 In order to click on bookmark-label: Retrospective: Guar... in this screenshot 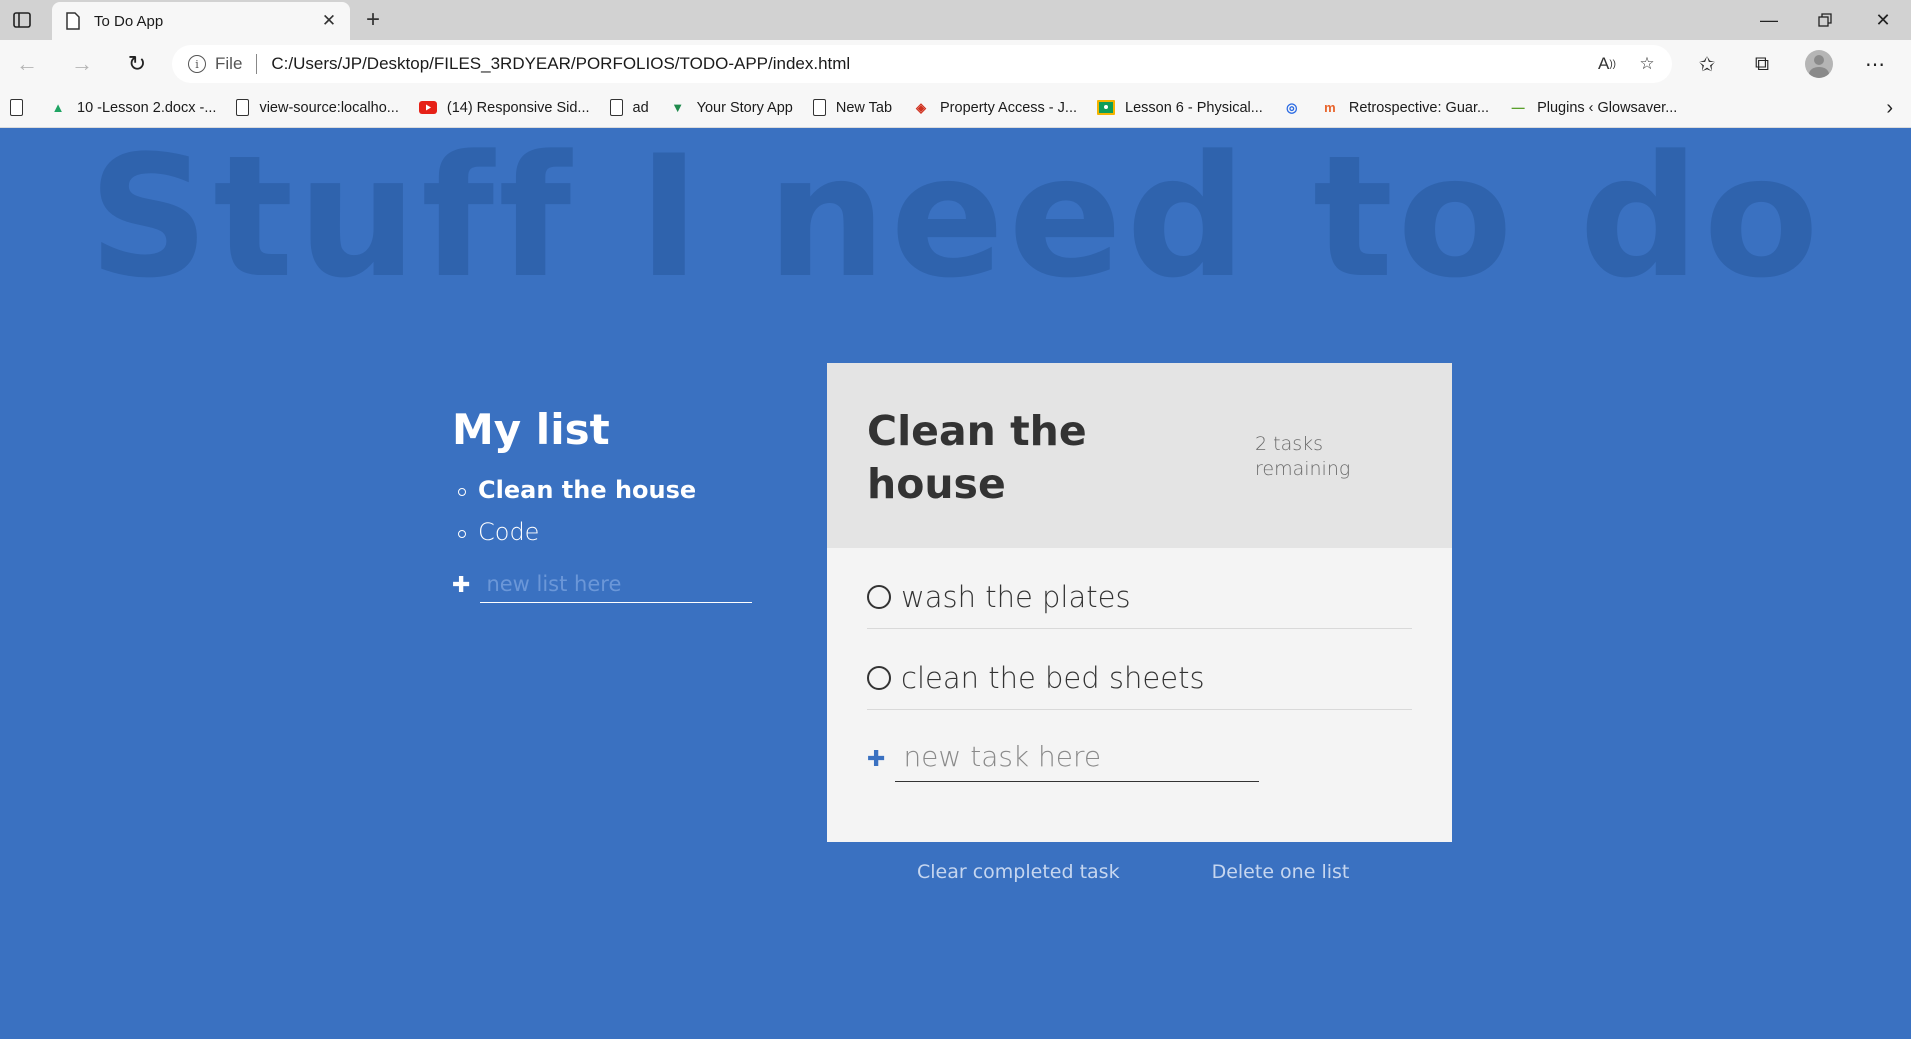, I will do `click(1419, 107)`.